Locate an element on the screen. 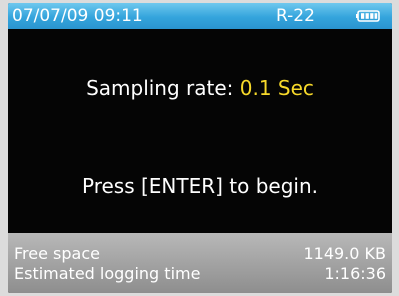 The image size is (399, 296). status-bar: 07/07/09 09:11 R-22 is located at coordinates (200, 16).